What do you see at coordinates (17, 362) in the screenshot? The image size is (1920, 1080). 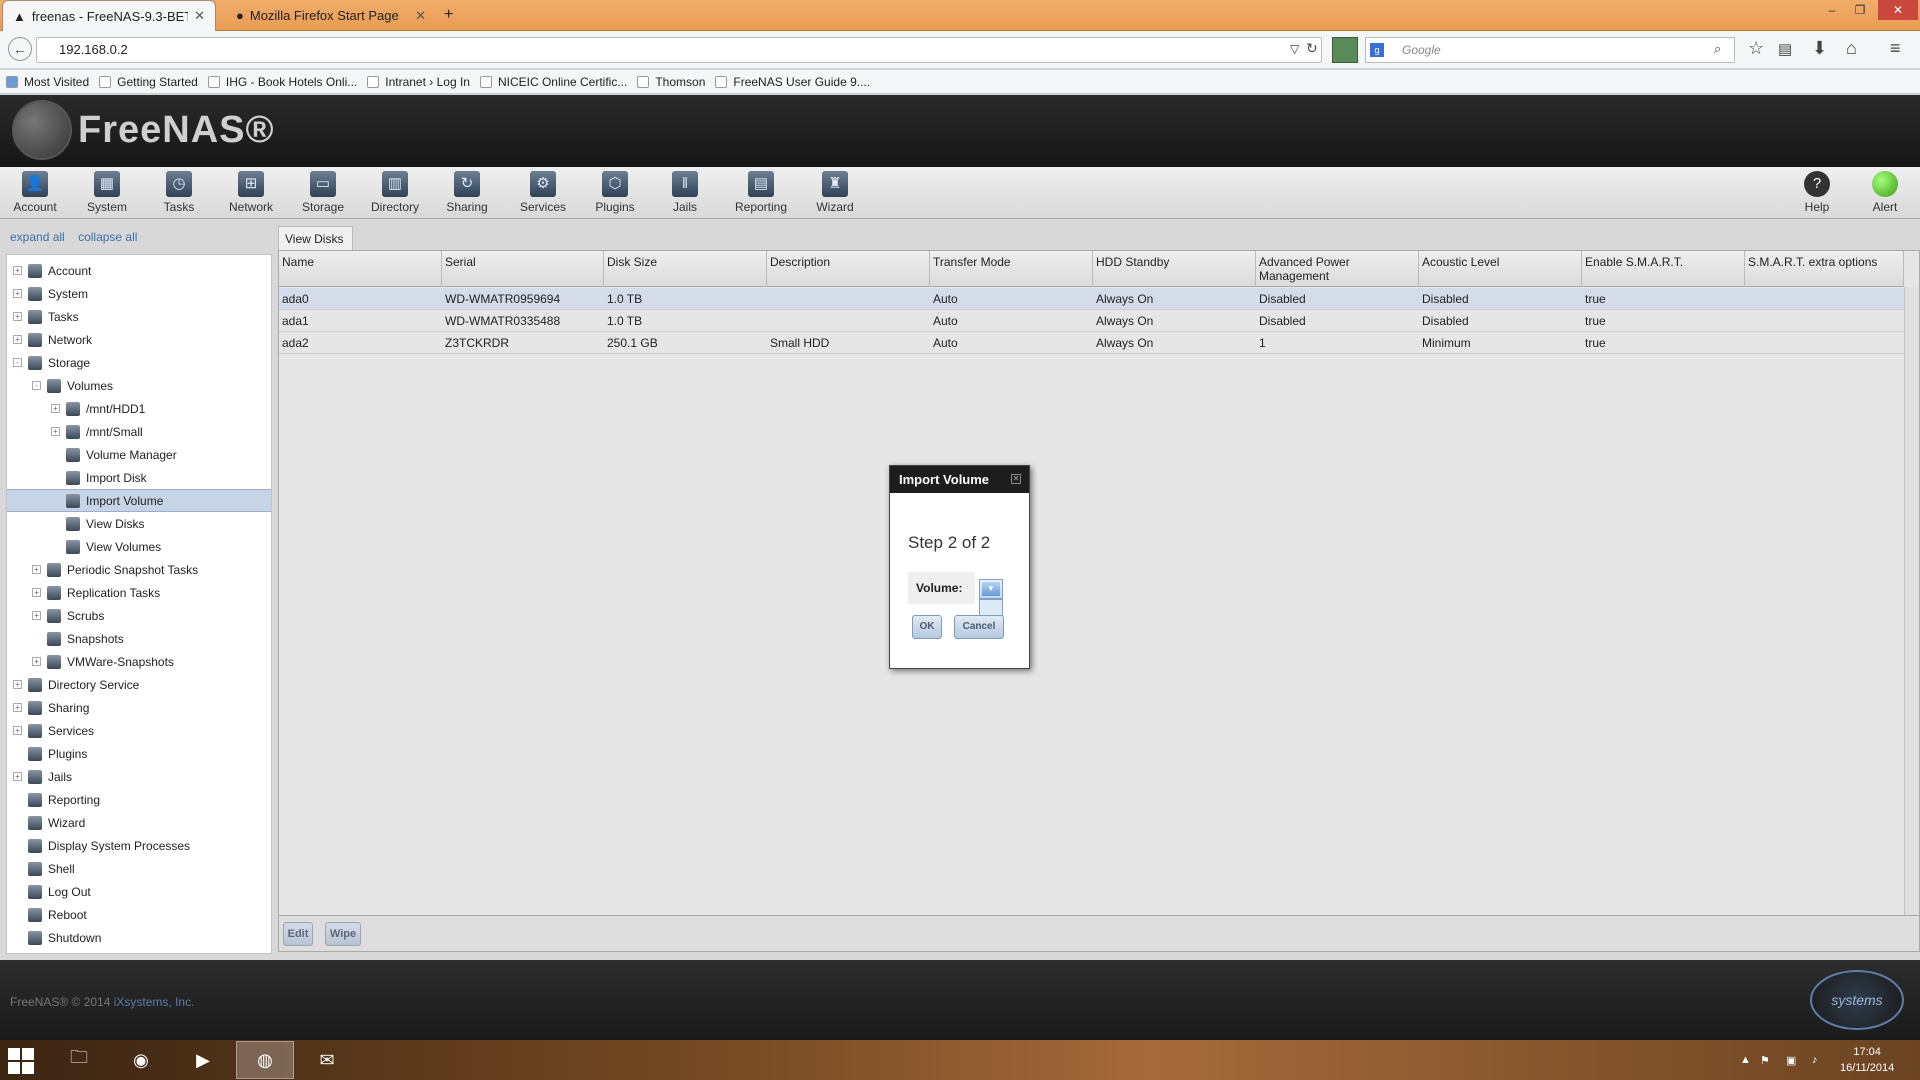 I see `collapse-toggle-icon: -` at bounding box center [17, 362].